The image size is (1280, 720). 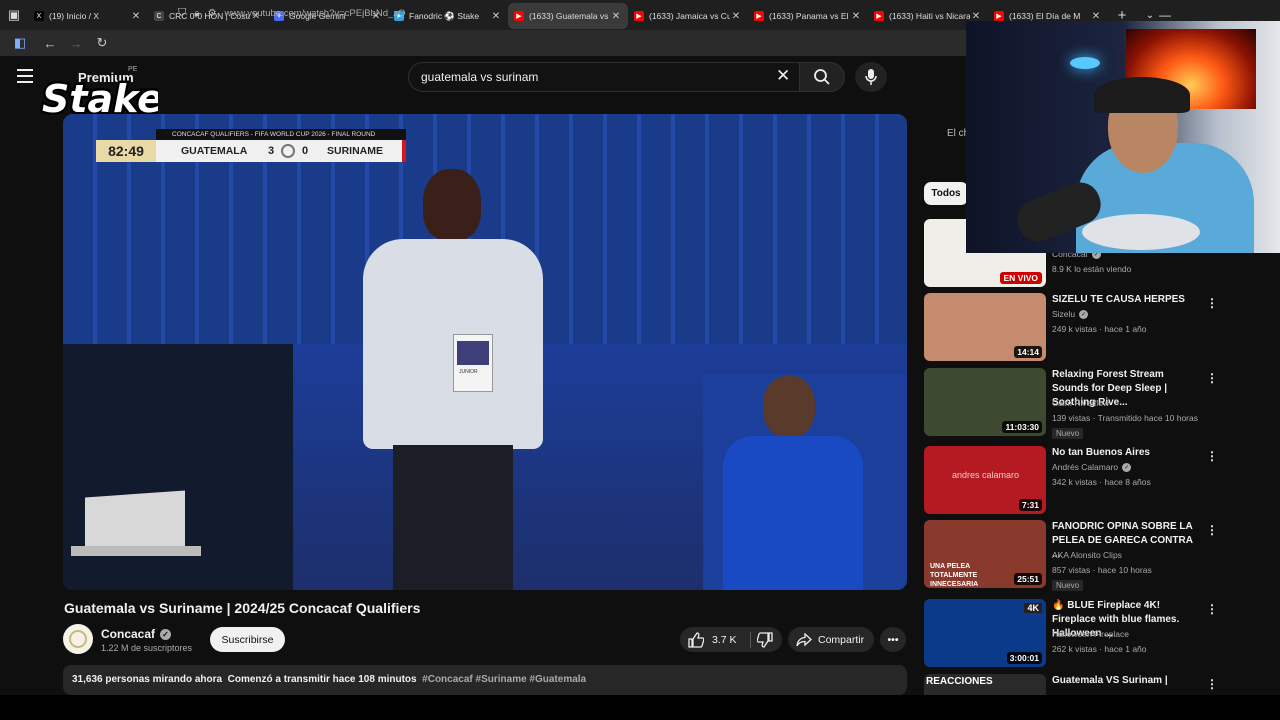 I want to click on recommendation-channel: Andrés Calamaro ✓, so click(x=1092, y=467).